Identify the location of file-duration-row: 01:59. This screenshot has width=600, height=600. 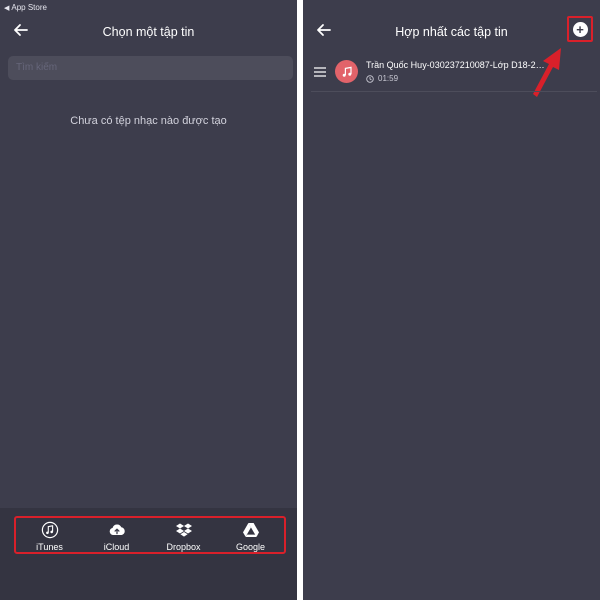
(382, 78).